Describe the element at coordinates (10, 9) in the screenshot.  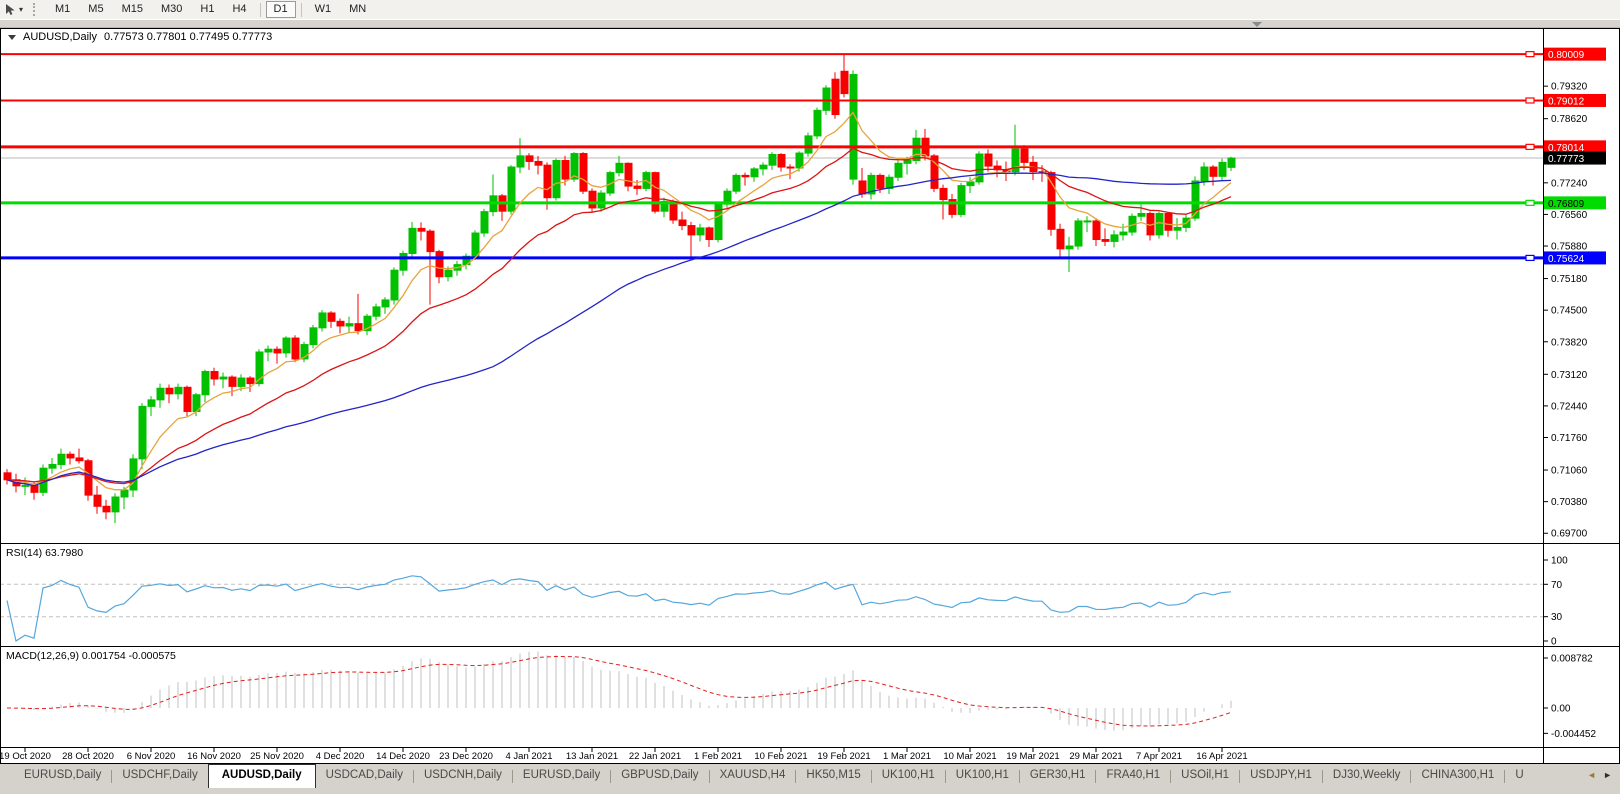
I see `chart-cursor-icon` at that location.